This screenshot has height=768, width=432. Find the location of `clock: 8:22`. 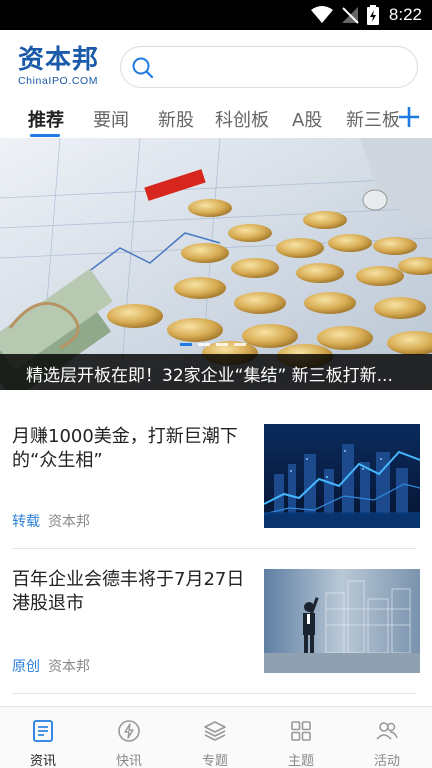

clock: 8:22 is located at coordinates (405, 14).